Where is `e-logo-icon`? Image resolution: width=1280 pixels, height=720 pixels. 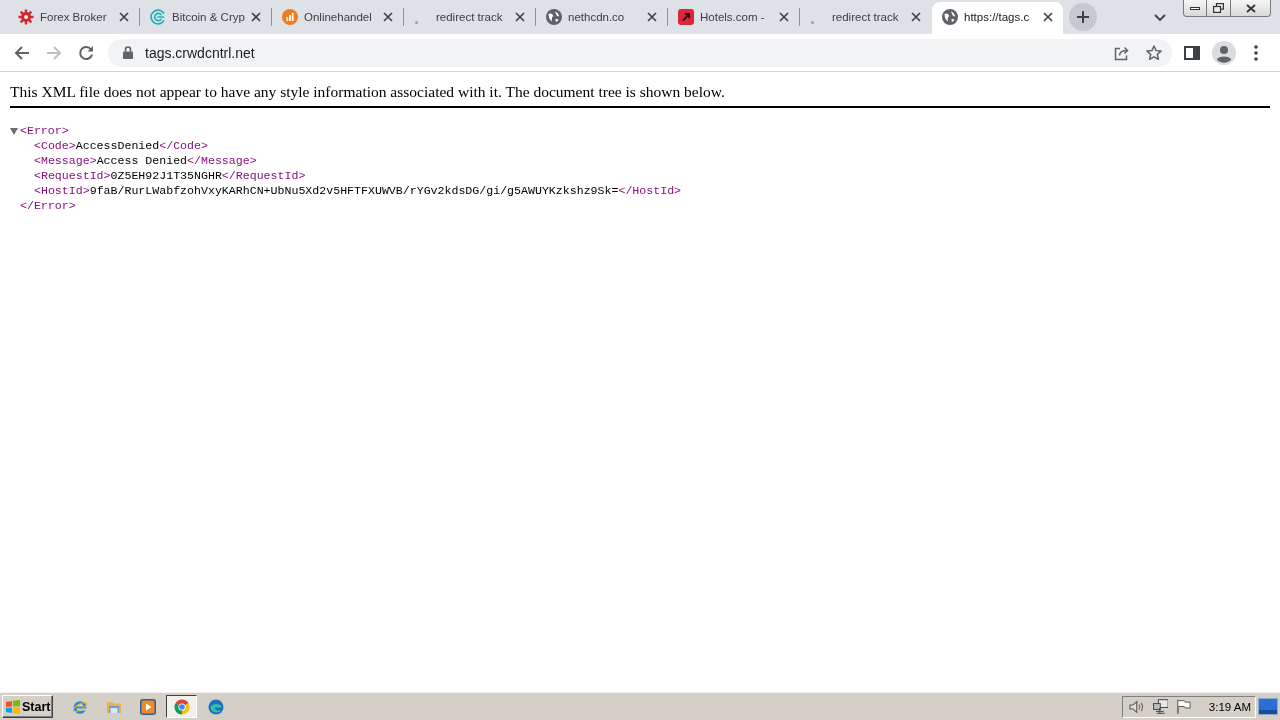 e-logo-icon is located at coordinates (79, 706).